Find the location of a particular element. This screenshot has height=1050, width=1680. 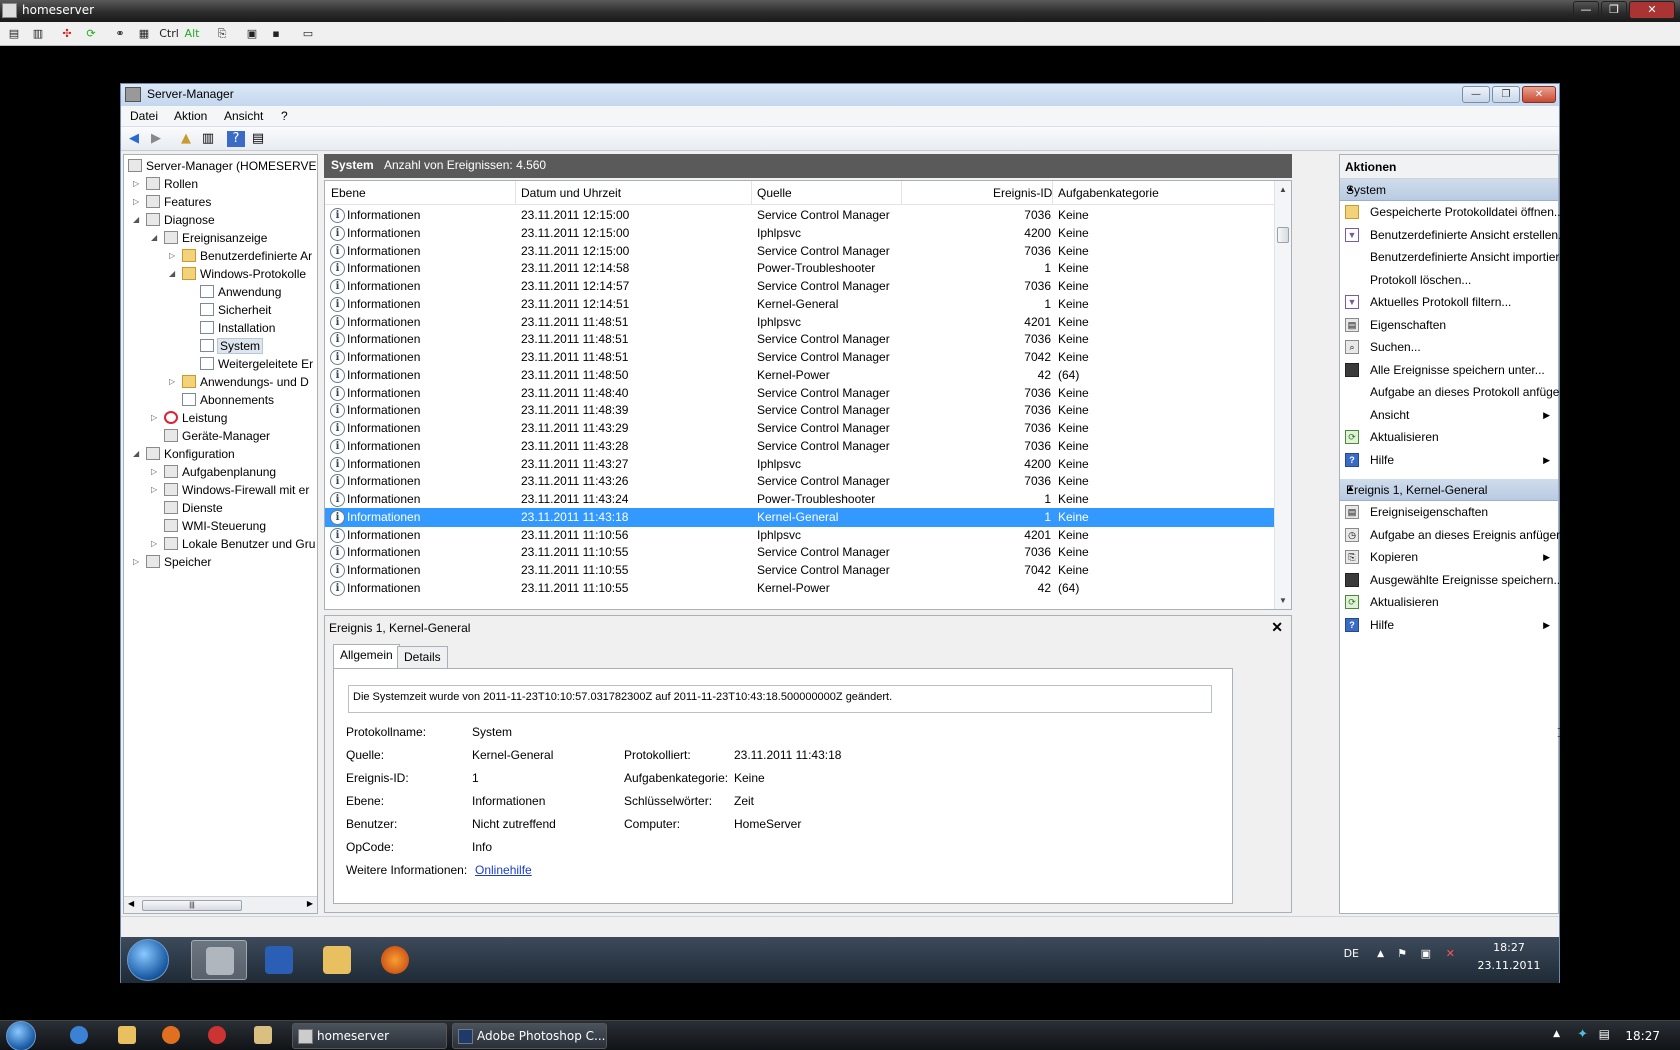

tree-item: ▷ Rollen is located at coordinates (165, 184).